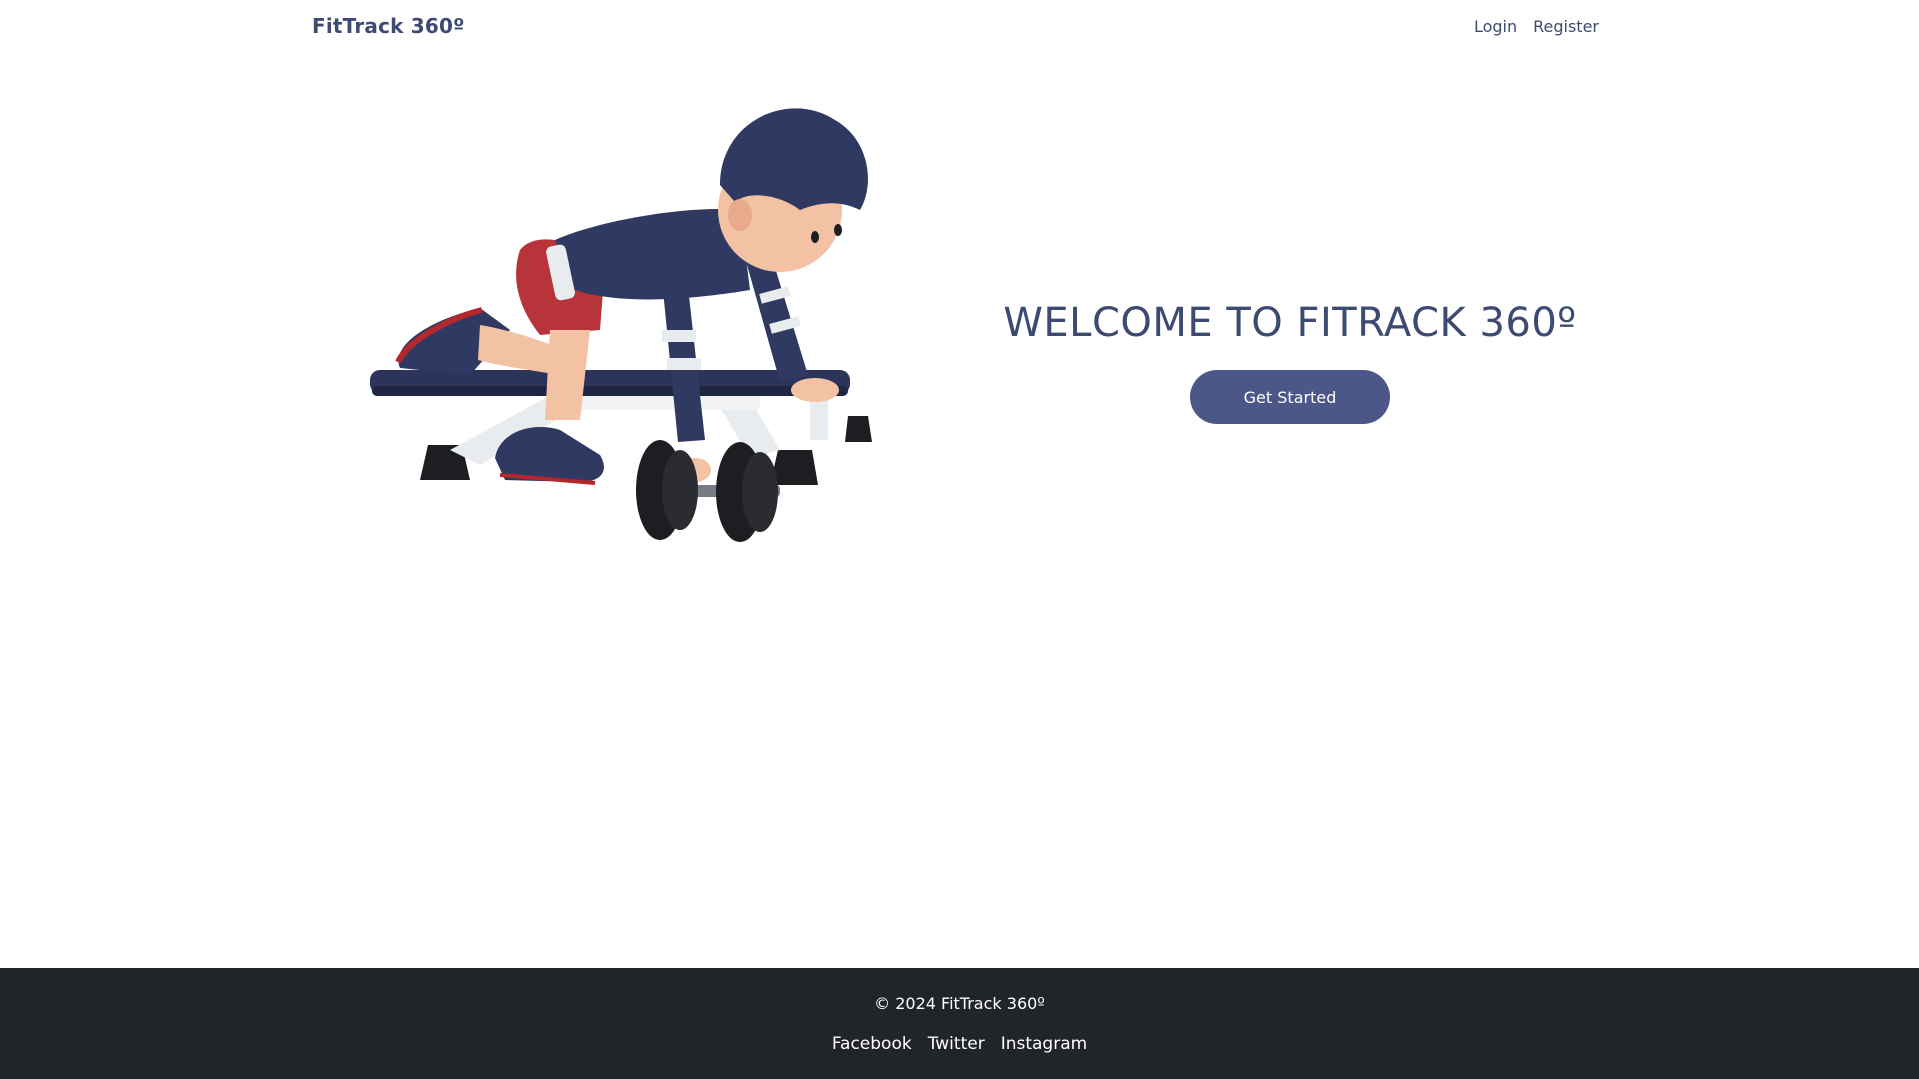 This screenshot has width=1919, height=1079. Describe the element at coordinates (959, 28) in the screenshot. I see `navbar: FitTrack 360º Login Register` at that location.